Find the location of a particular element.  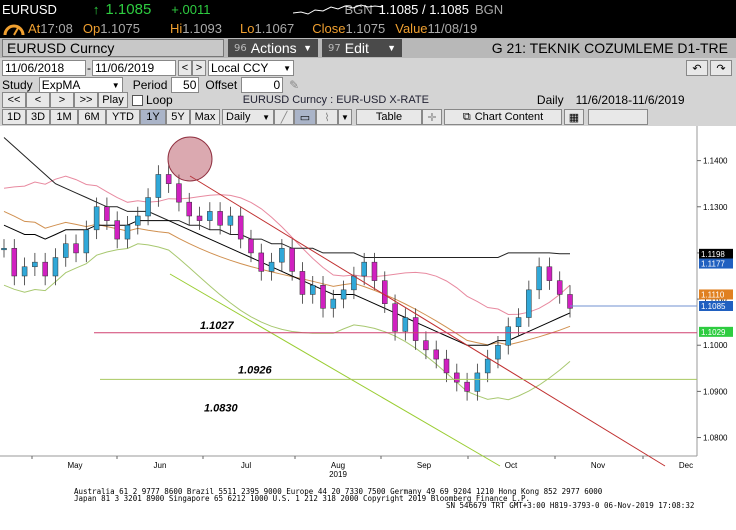

close-label: Close is located at coordinates (329, 28).